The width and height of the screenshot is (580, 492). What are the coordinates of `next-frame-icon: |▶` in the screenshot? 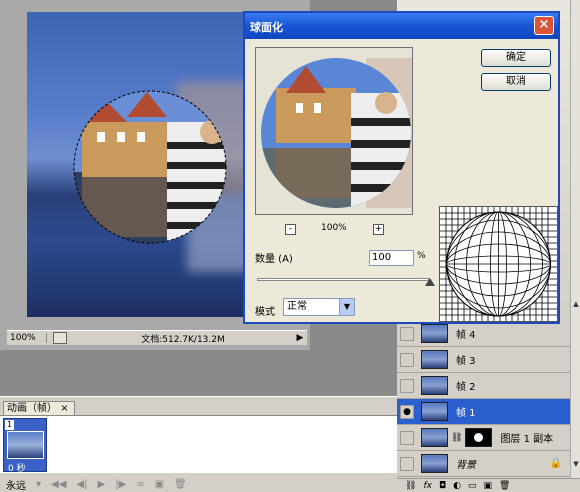 It's located at (120, 484).